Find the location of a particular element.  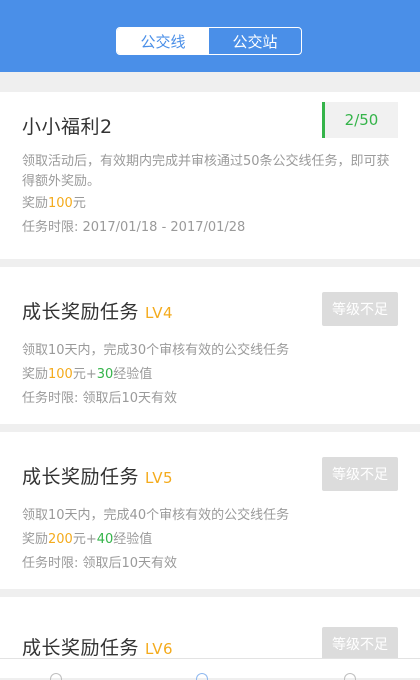

time-value: 2017/01/18 - 2017/01/28 is located at coordinates (164, 227).